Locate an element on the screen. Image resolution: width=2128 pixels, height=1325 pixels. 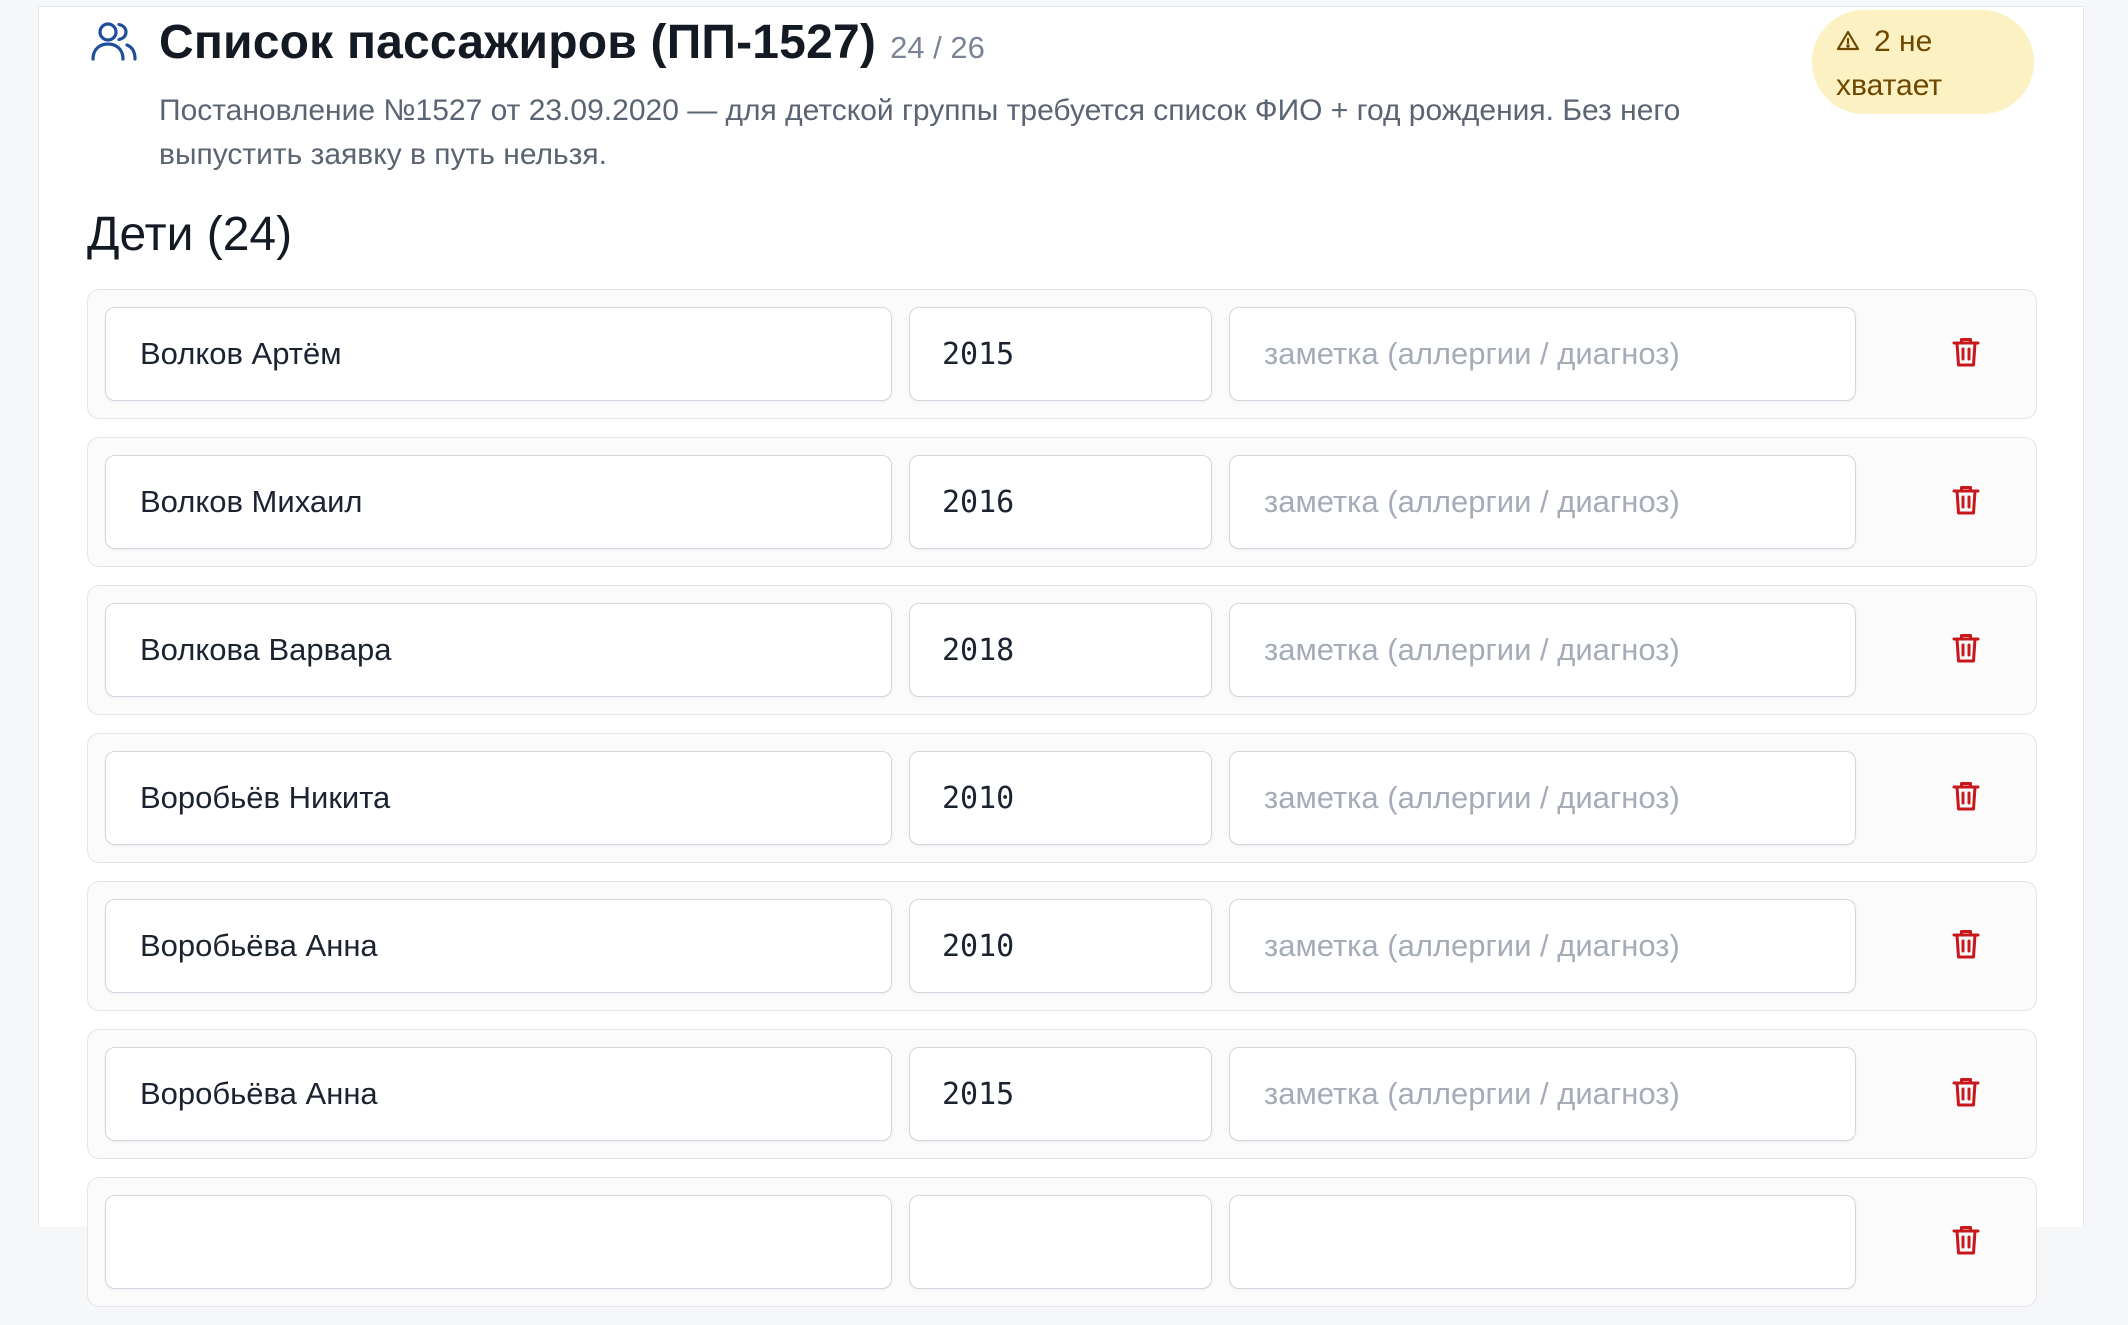
page-title: Список пассажиров (ПП-1527) 24 / 26 is located at coordinates (572, 42).